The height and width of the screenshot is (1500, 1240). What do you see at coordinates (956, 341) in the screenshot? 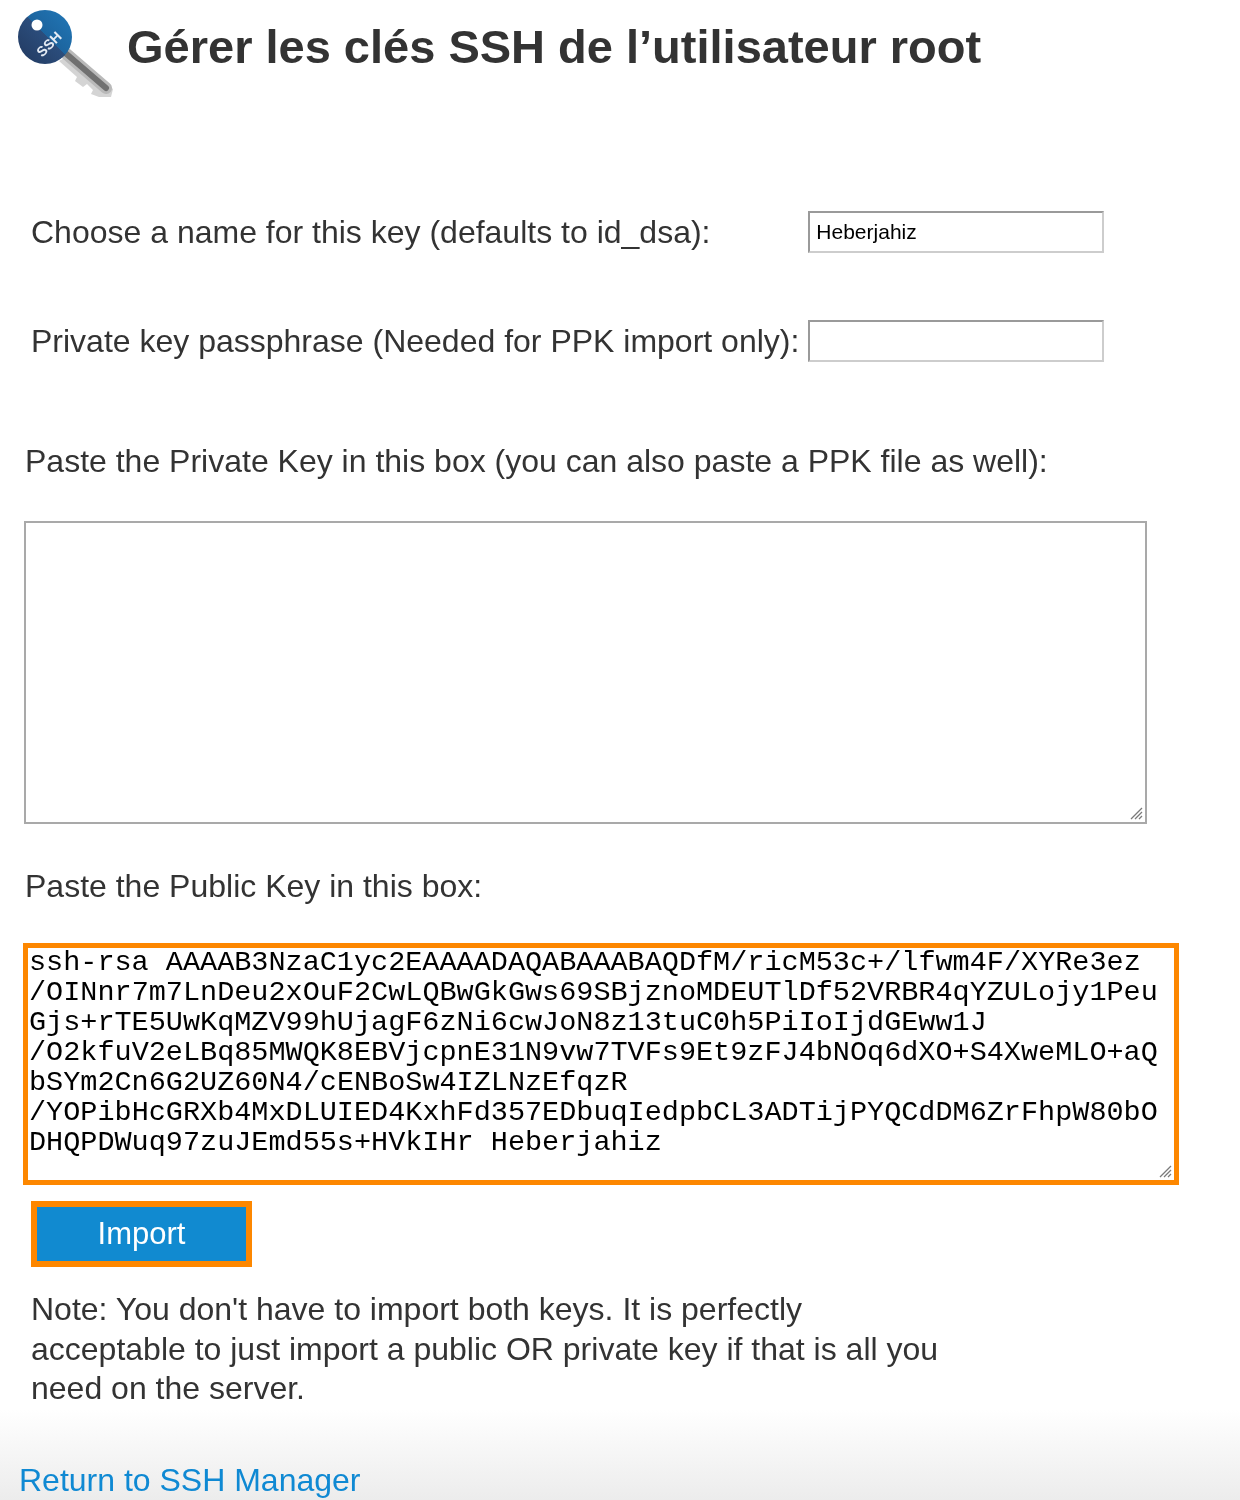
I see `input-field` at bounding box center [956, 341].